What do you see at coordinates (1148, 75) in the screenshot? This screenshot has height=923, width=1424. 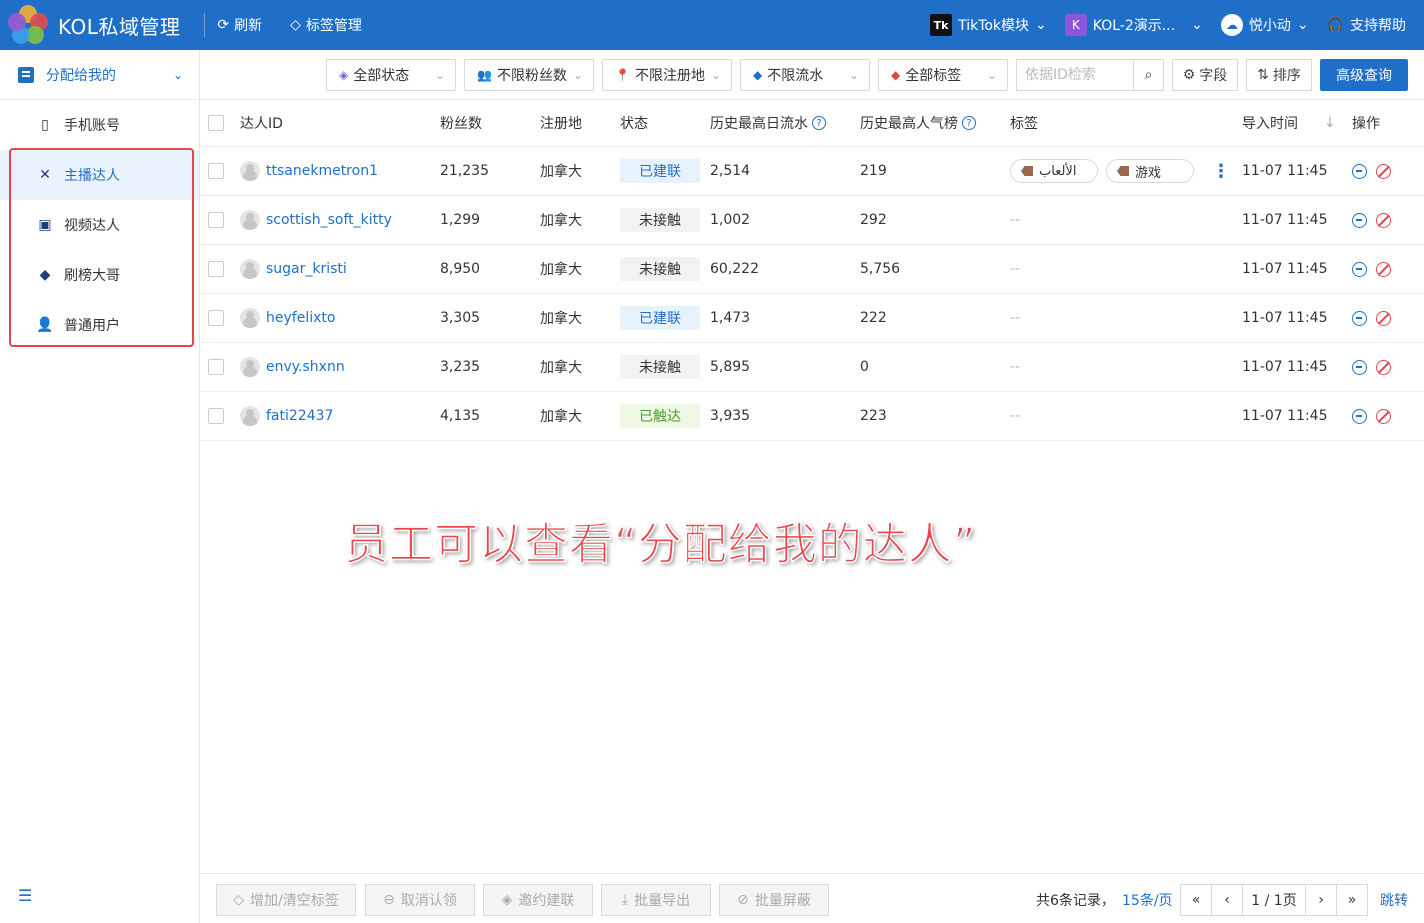 I see `search-icon: ⌕` at bounding box center [1148, 75].